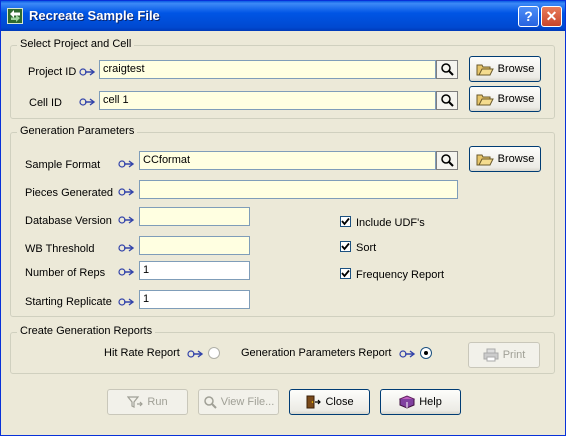 The height and width of the screenshot is (436, 566). I want to click on pieces-generated-field, so click(298, 189).